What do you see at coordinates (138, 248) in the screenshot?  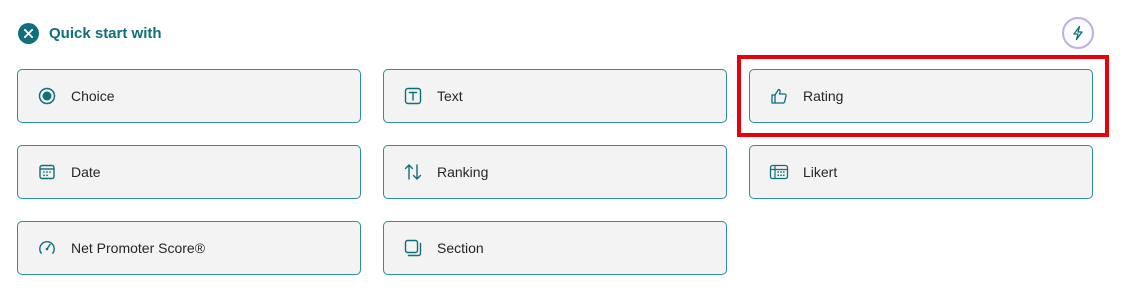 I see `option-label: Net Promoter Score®` at bounding box center [138, 248].